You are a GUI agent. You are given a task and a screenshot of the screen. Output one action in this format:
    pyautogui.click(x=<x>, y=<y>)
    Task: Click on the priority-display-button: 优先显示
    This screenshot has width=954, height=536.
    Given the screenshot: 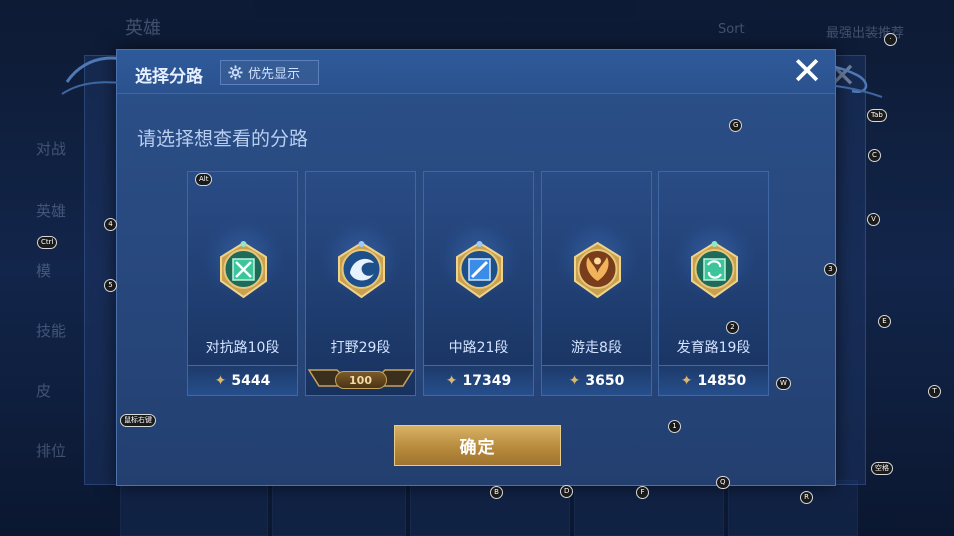 What is the action you would take?
    pyautogui.click(x=269, y=72)
    